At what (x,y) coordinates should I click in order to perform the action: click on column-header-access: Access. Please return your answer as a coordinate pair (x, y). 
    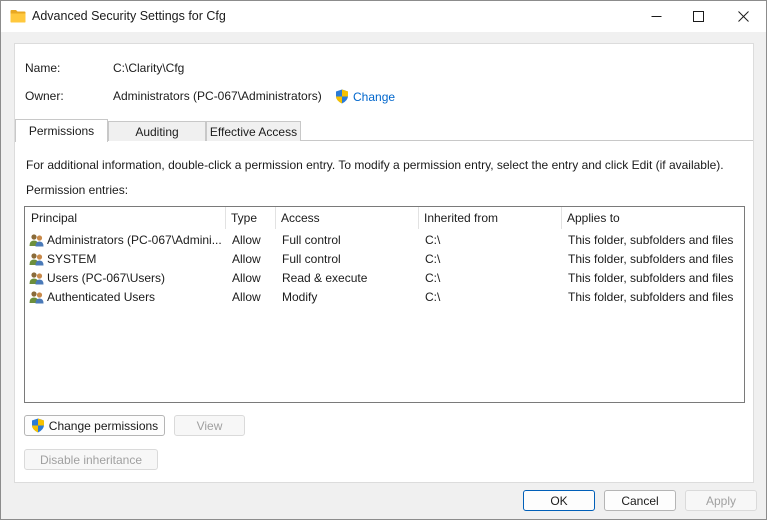
    Looking at the image, I should click on (346, 218).